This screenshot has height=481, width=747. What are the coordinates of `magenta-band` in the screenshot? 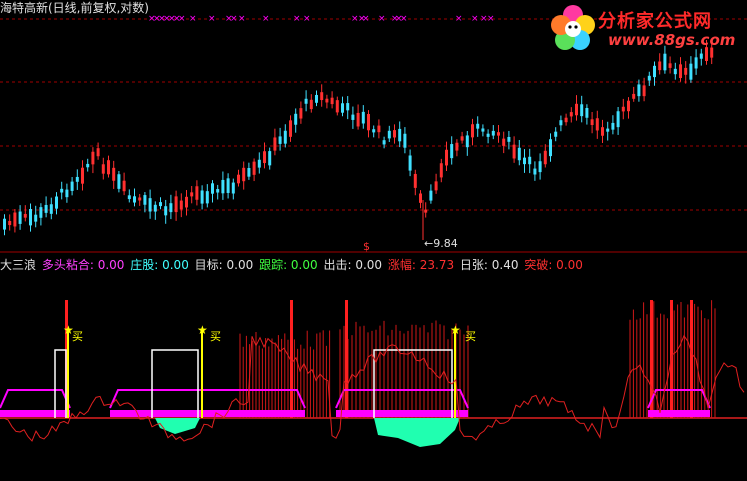 It's located at (207, 399).